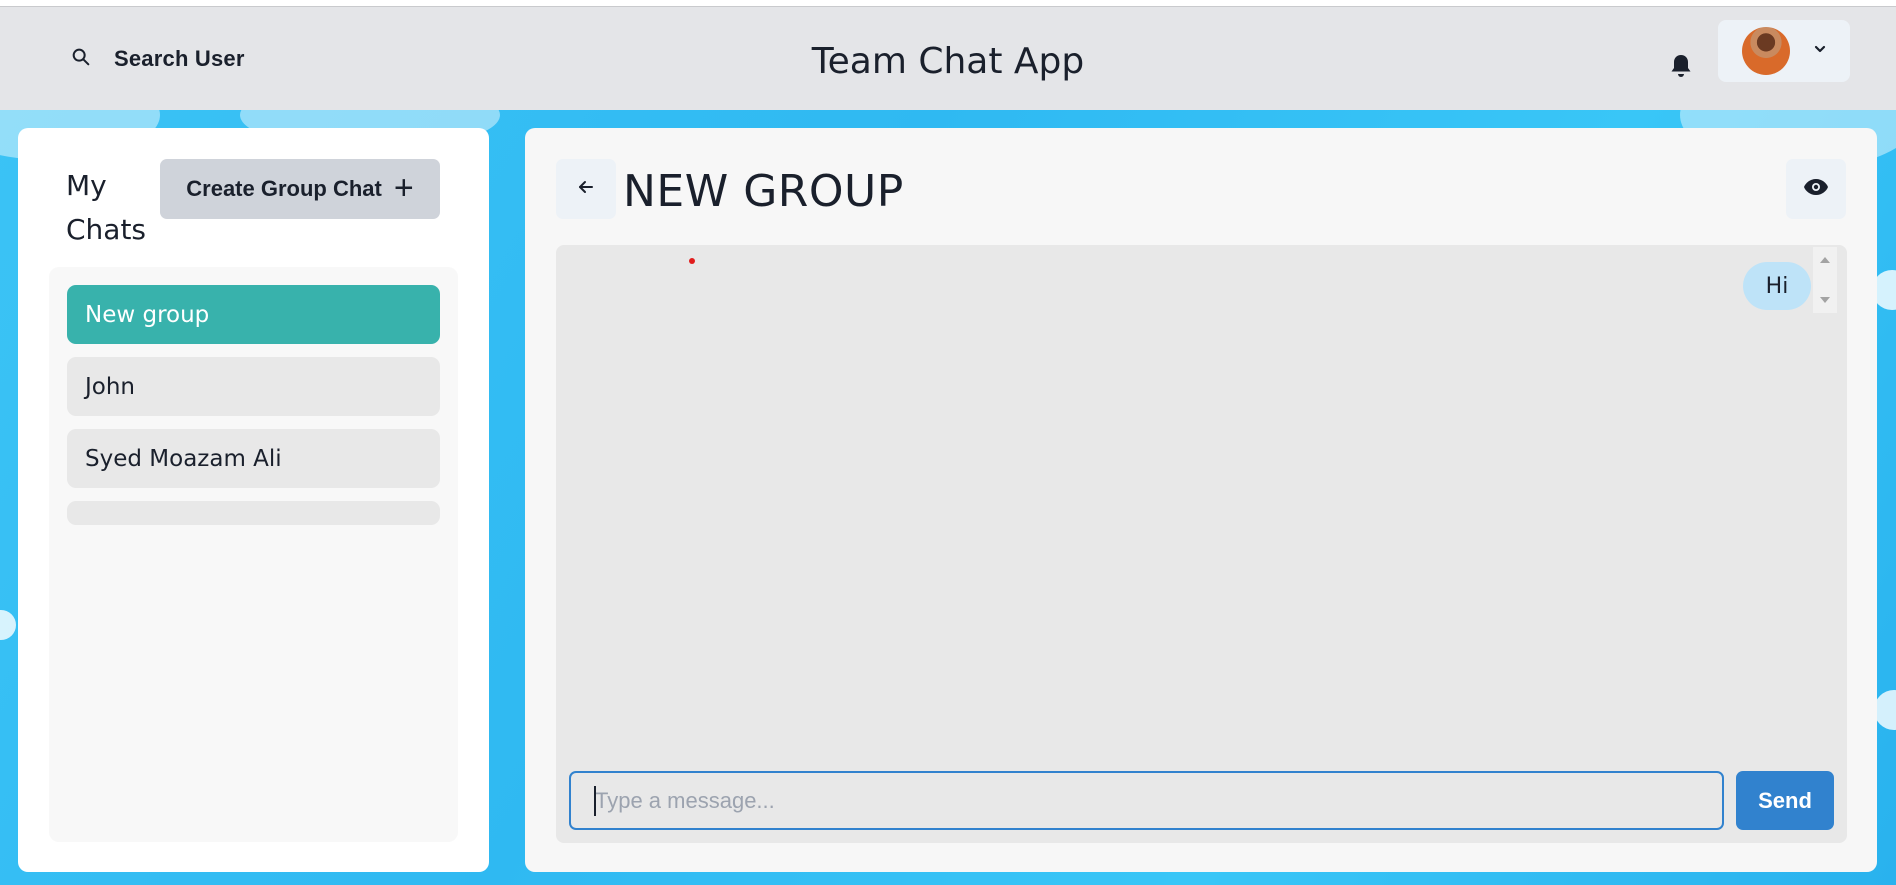 Image resolution: width=1896 pixels, height=885 pixels. Describe the element at coordinates (253, 386) in the screenshot. I see `chat-item-john: John` at that location.